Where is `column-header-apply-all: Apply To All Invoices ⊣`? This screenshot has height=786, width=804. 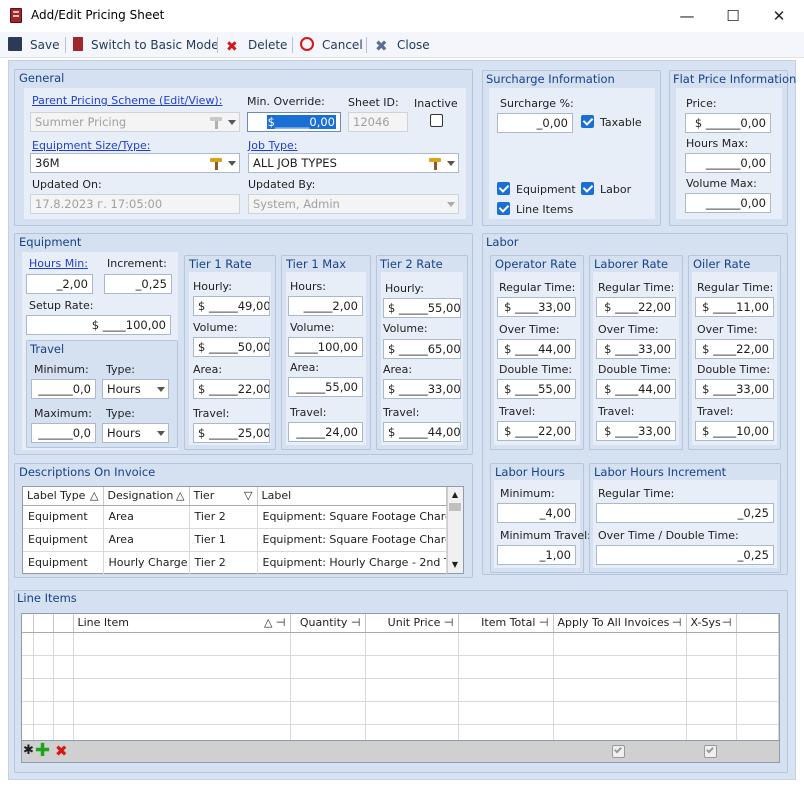
column-header-apply-all: Apply To All Invoices ⊣ is located at coordinates (620, 623).